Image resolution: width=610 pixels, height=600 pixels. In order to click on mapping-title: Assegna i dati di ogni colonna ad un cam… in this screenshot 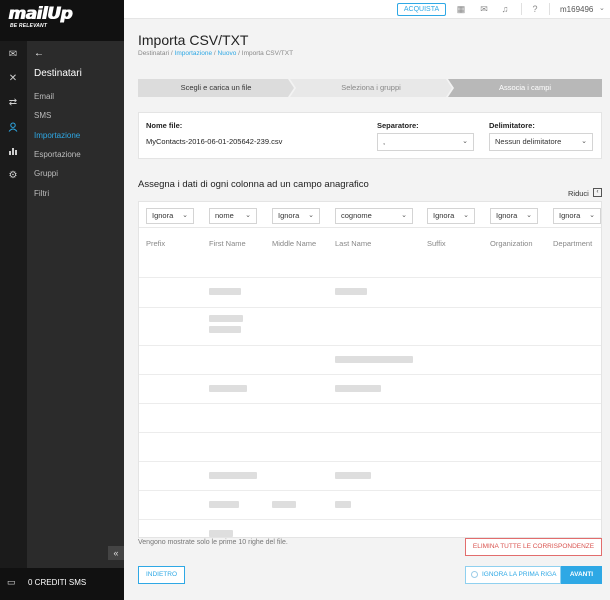, I will do `click(253, 184)`.